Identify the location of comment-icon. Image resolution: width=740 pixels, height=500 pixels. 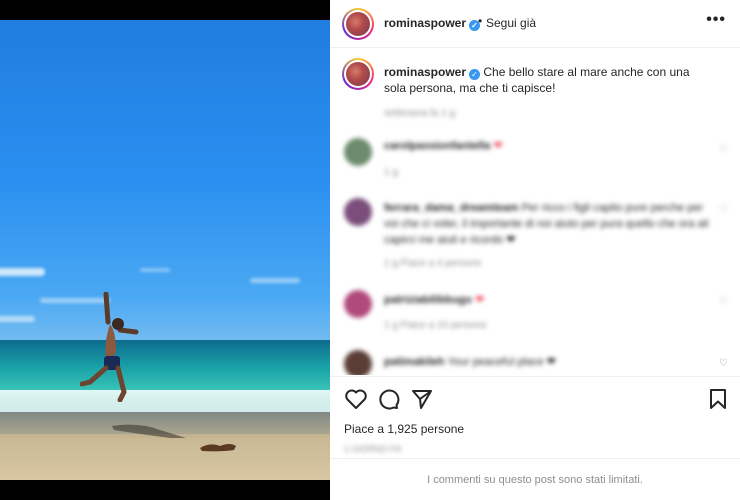
(388, 399).